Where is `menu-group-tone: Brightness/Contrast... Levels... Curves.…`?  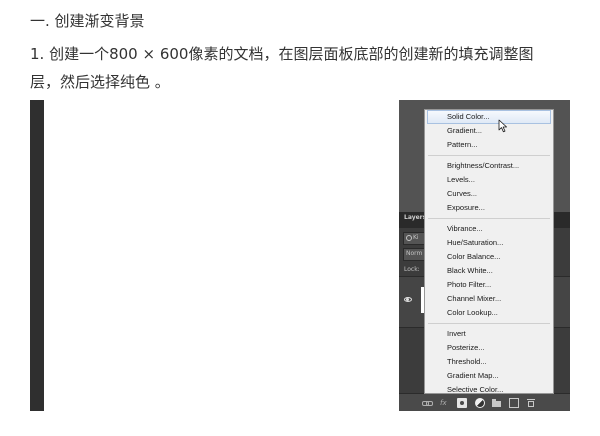 menu-group-tone: Brightness/Contrast... Levels... Curves.… is located at coordinates (489, 187).